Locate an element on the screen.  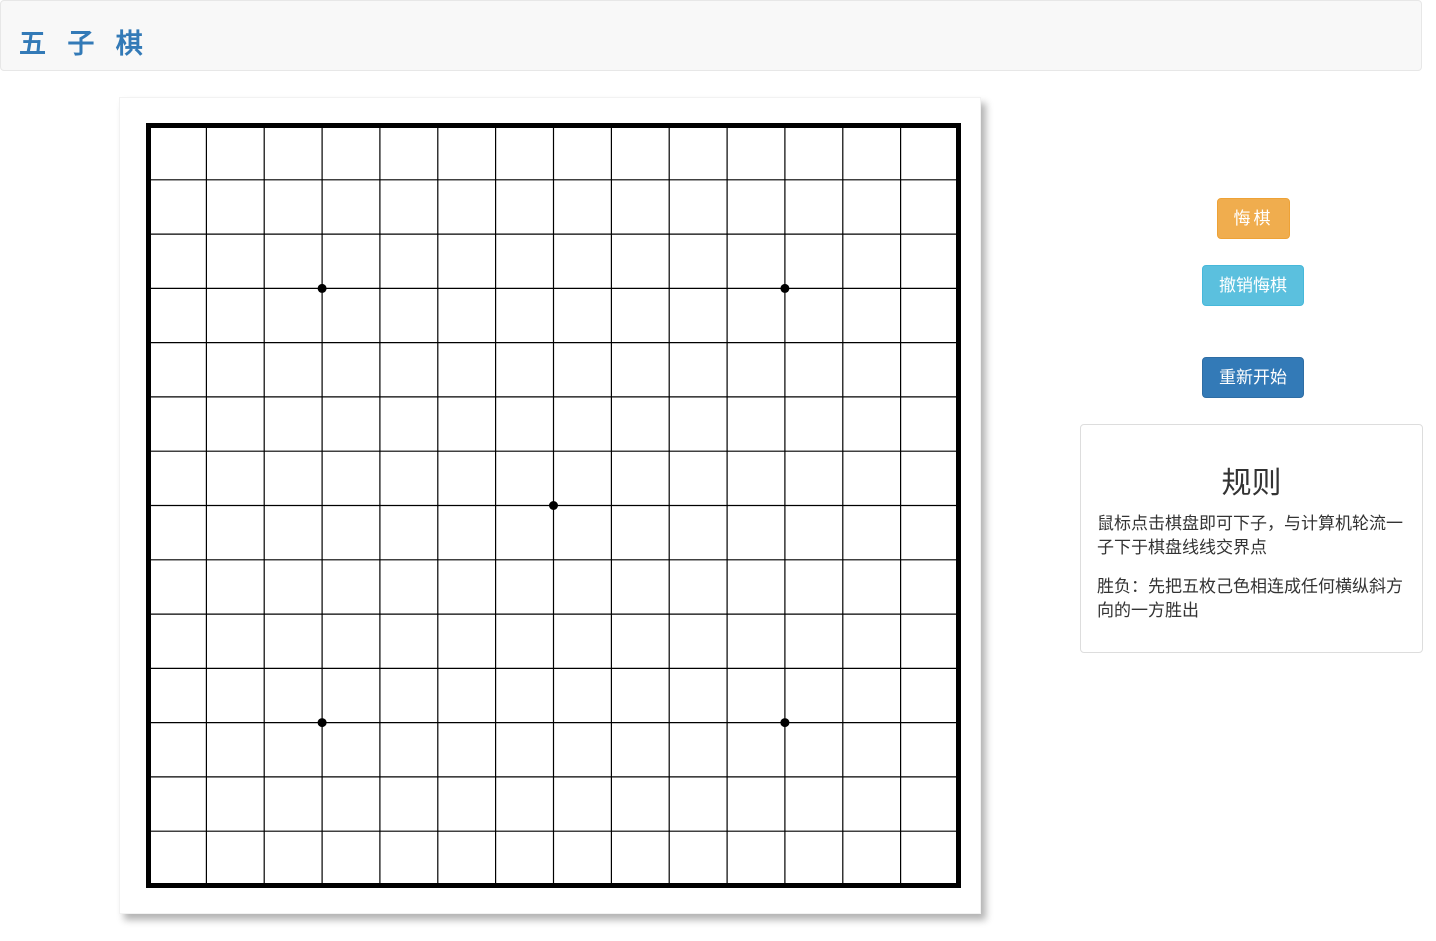
rules-win-condition: 胜负：先把五枚己色相连成任何横纵斜方向的一方胜出 is located at coordinates (1250, 599).